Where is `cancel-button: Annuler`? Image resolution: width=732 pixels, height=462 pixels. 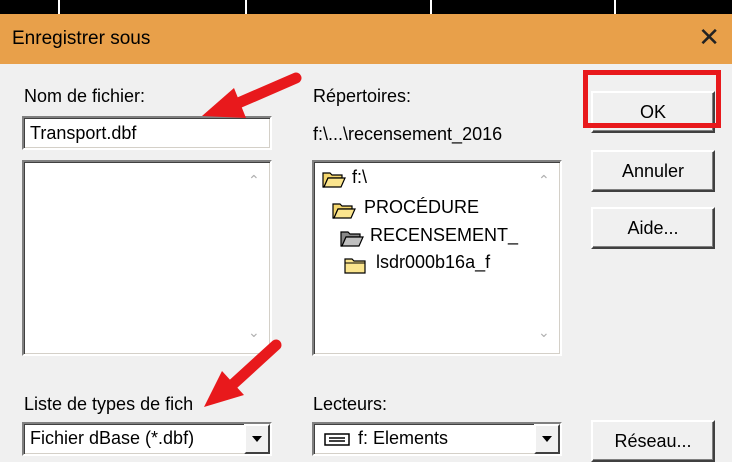 cancel-button: Annuler is located at coordinates (653, 171).